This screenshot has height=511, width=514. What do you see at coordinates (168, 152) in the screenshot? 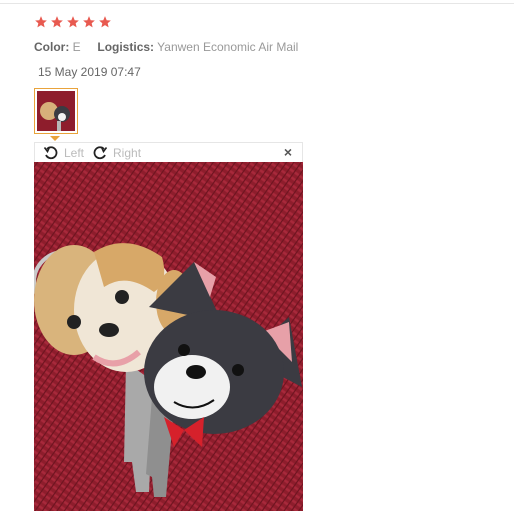
I see `image-viewer-toolbar: Left Right ×` at bounding box center [168, 152].